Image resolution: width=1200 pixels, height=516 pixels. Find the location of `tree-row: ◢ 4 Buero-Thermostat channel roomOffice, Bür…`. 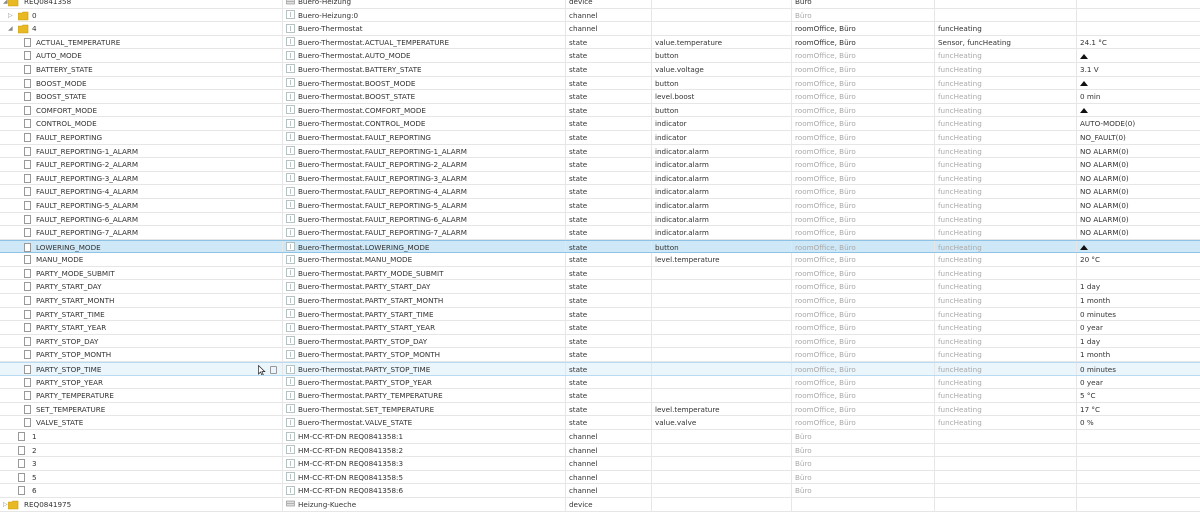

tree-row: ◢ 4 Buero-Thermostat channel roomOffice, Bür… is located at coordinates (600, 29).